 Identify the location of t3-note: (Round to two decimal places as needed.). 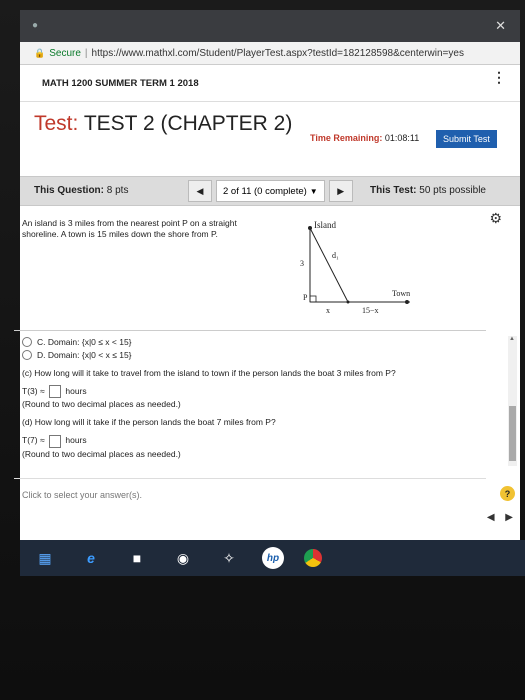
(101, 404).